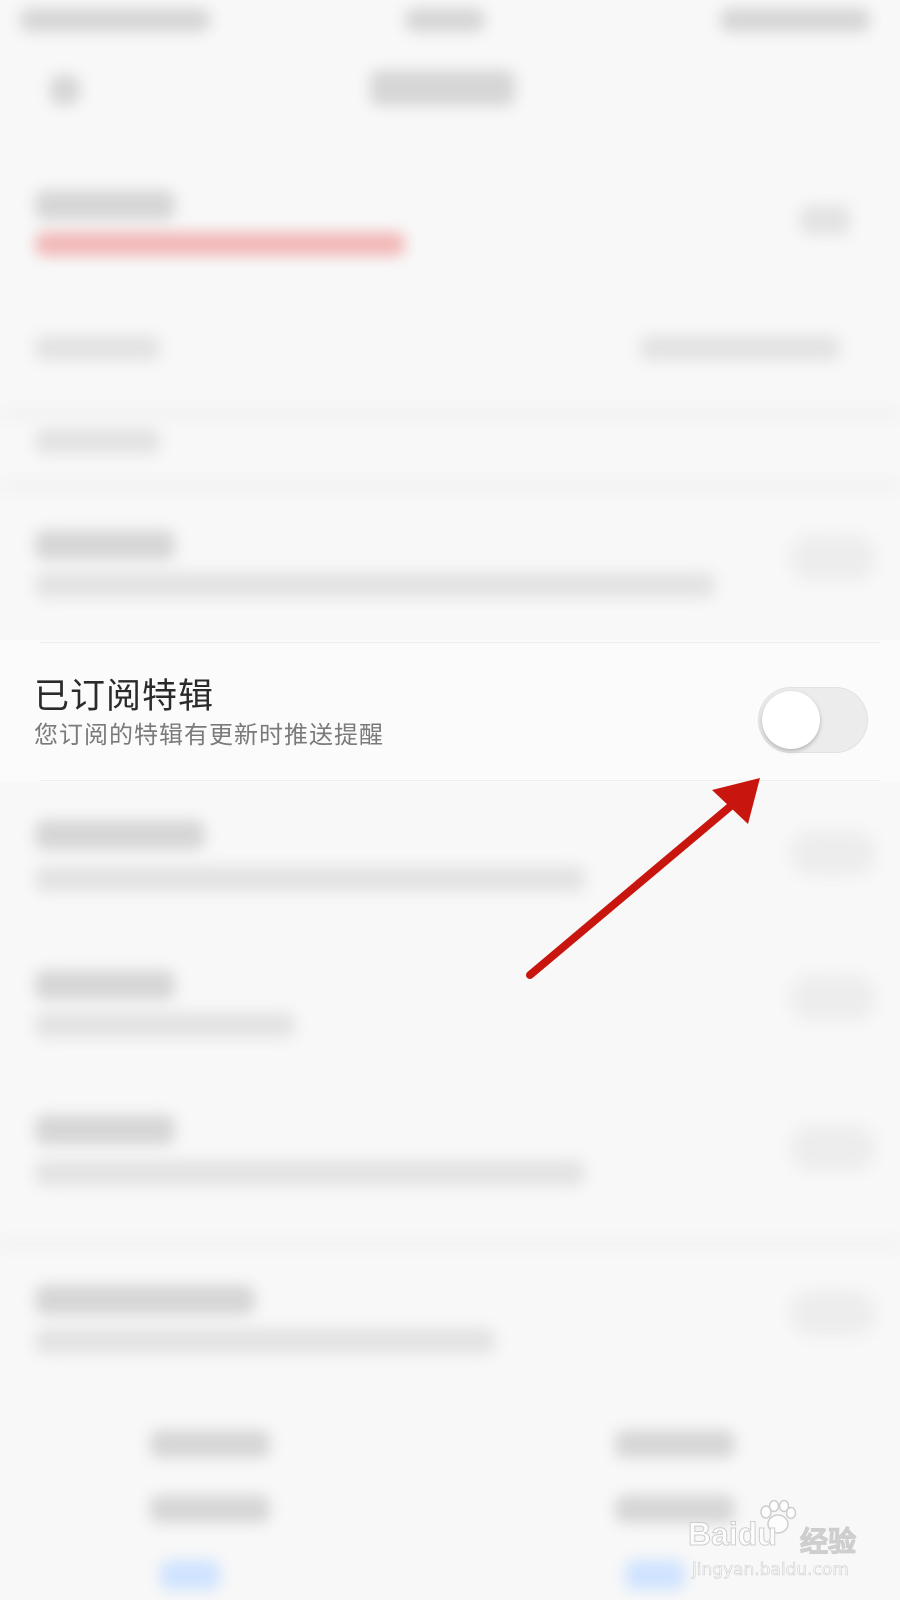  I want to click on toggle-knob, so click(791, 720).